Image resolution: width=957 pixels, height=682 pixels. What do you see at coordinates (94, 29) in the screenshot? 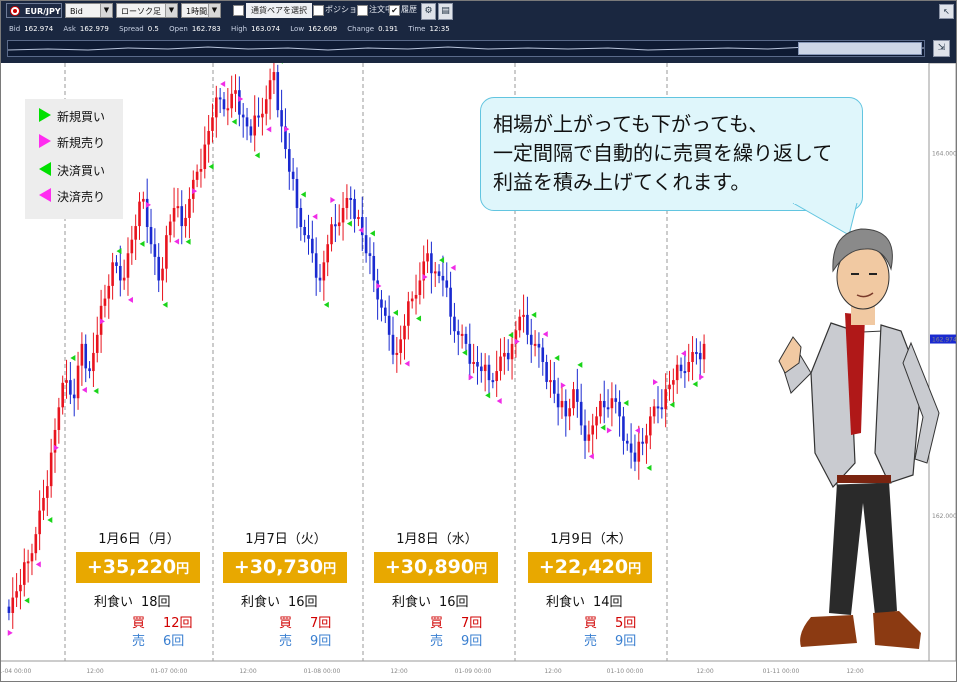
I see `ask-value: 162.979` at bounding box center [94, 29].